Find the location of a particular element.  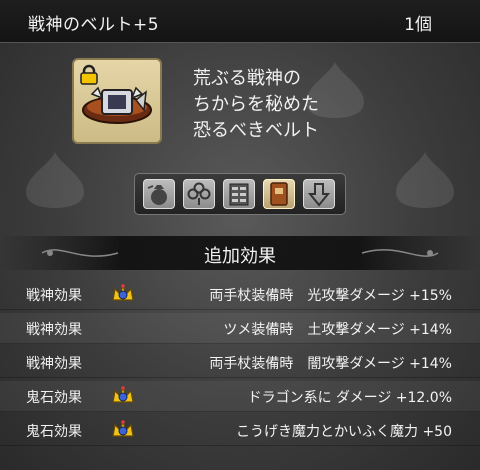

tab-cabinet is located at coordinates (239, 194).